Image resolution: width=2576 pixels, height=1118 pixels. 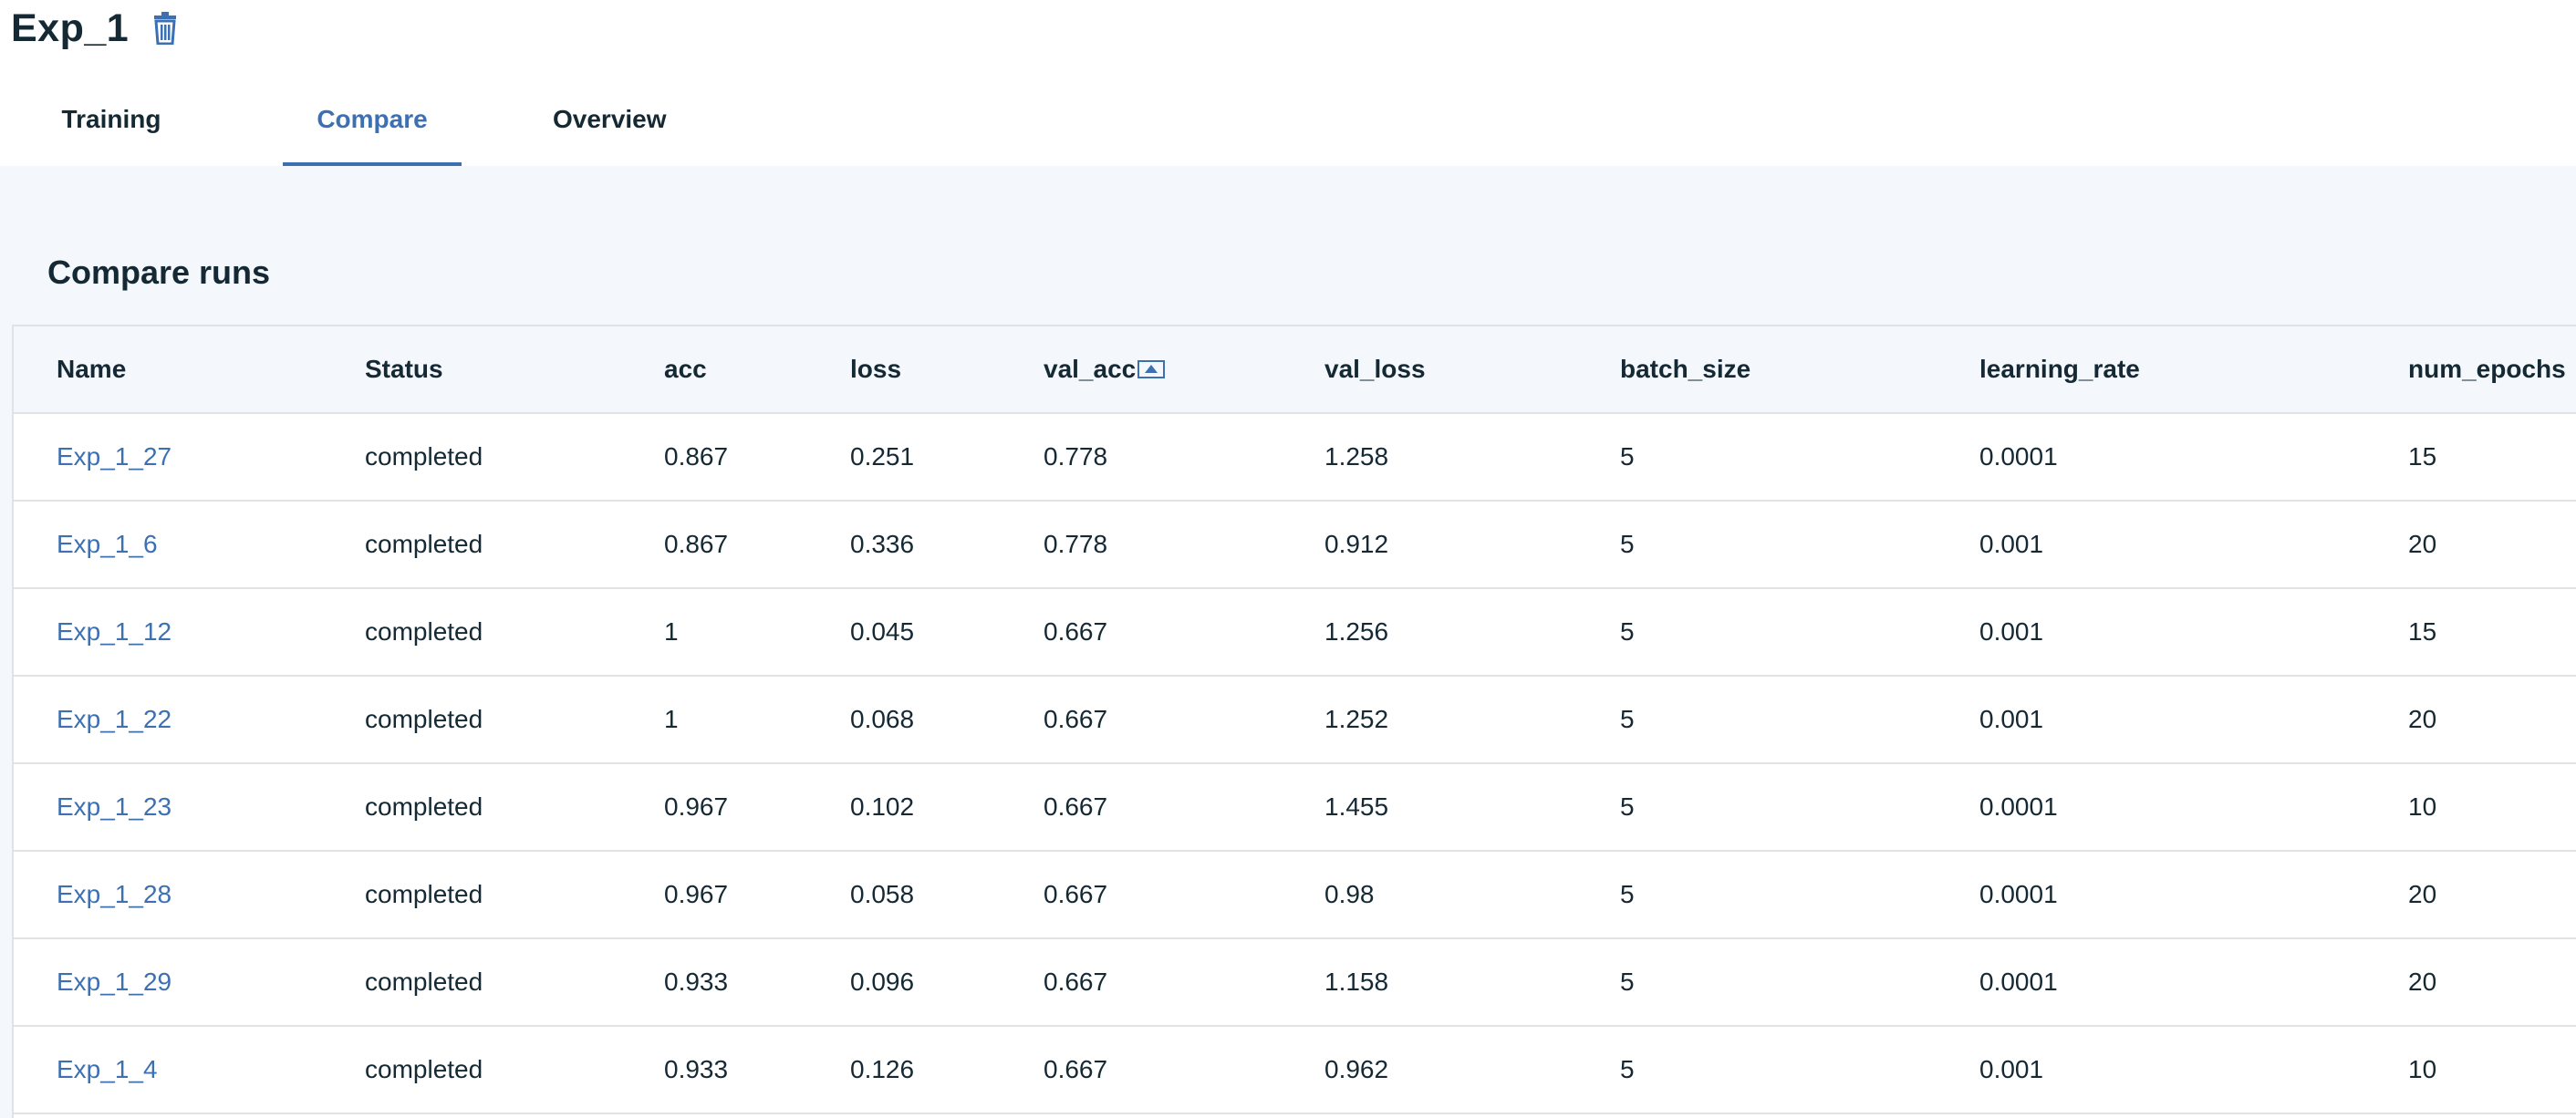 I want to click on column-header-num-epochs: num_epochs, so click(x=2470, y=370).